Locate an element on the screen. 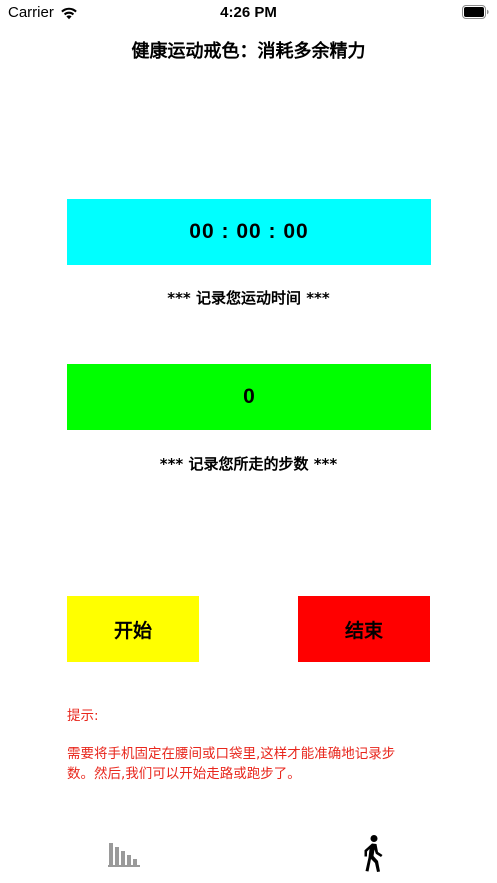  walking-person-icon is located at coordinates (373, 853).